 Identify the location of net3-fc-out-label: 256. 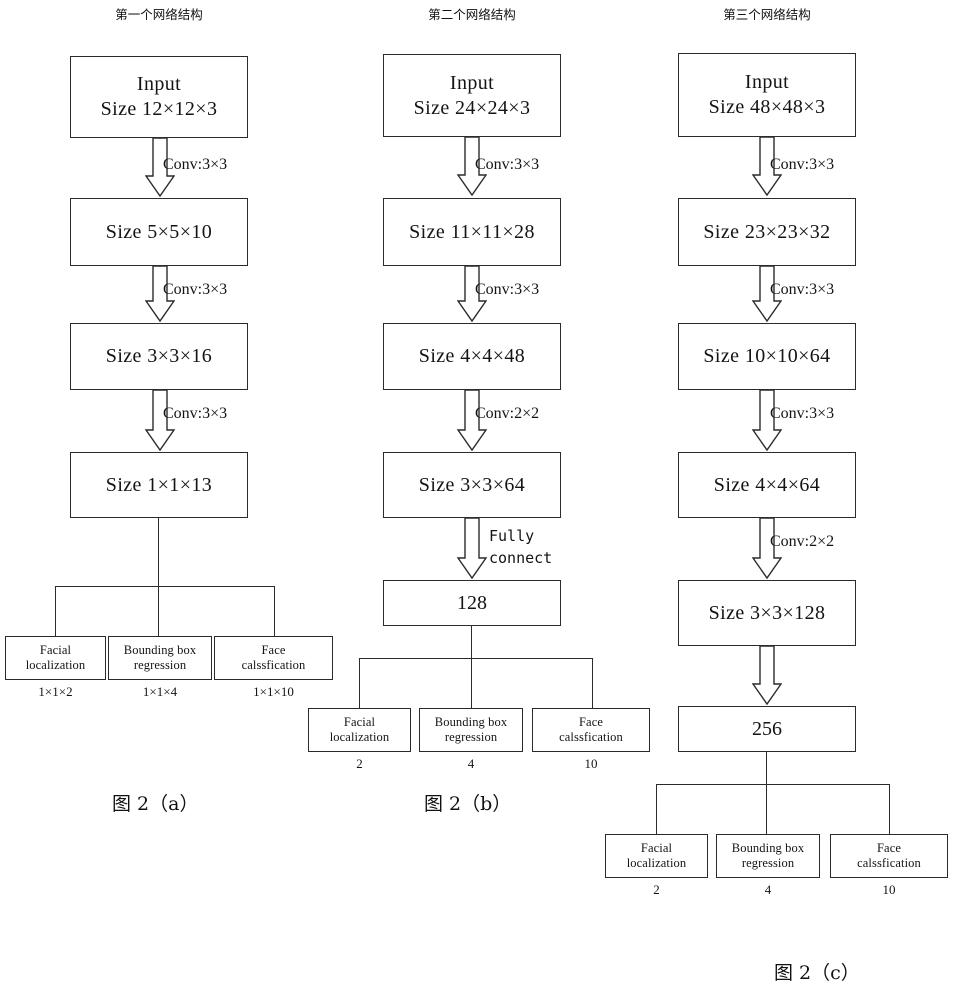
(767, 729).